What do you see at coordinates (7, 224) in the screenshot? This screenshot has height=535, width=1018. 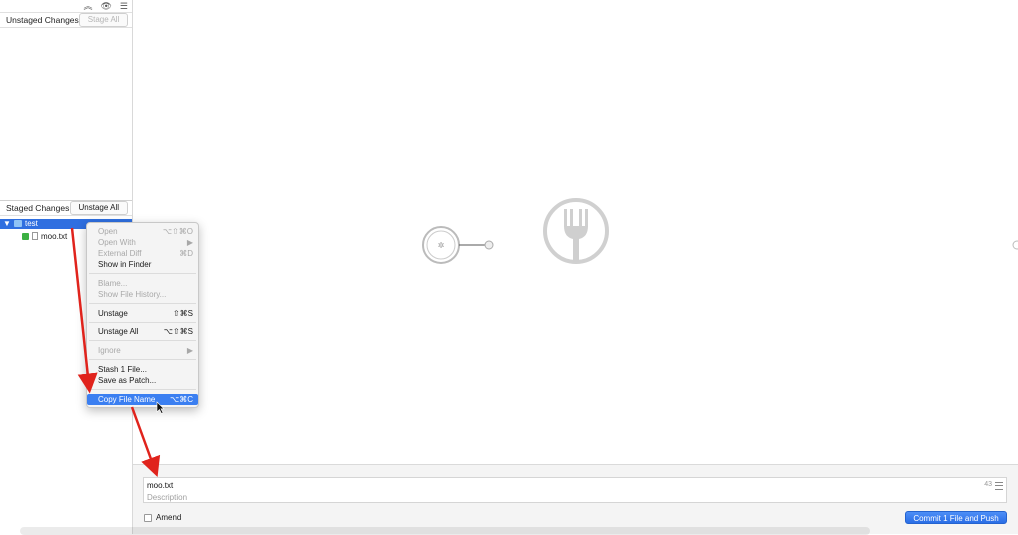 I see `disclosure-triangle-icon: ▼` at bounding box center [7, 224].